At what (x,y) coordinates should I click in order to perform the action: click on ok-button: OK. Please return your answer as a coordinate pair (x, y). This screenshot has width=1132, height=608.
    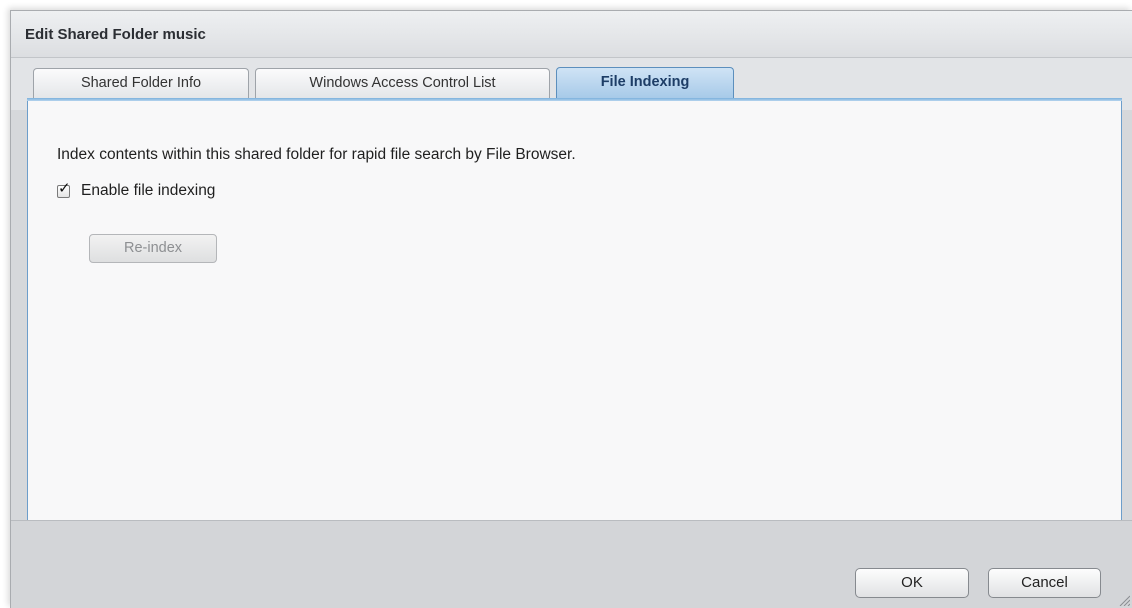
    Looking at the image, I should click on (912, 583).